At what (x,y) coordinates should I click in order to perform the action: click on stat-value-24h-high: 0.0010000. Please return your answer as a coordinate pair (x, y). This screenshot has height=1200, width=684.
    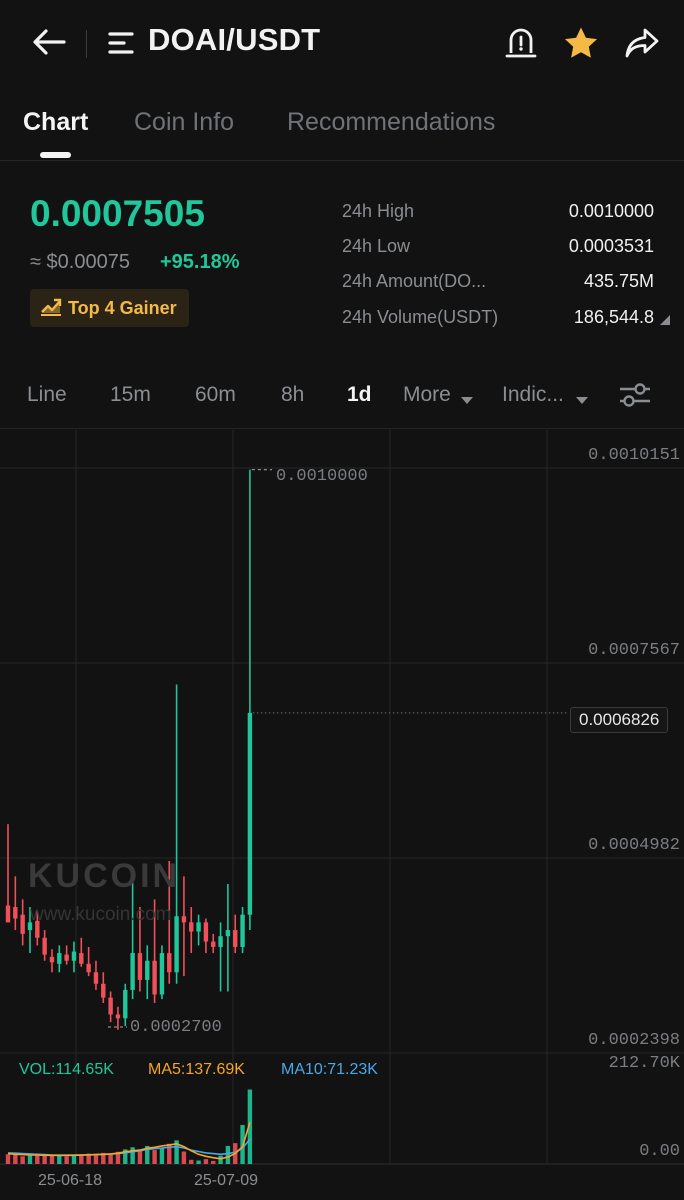
    Looking at the image, I should click on (611, 211).